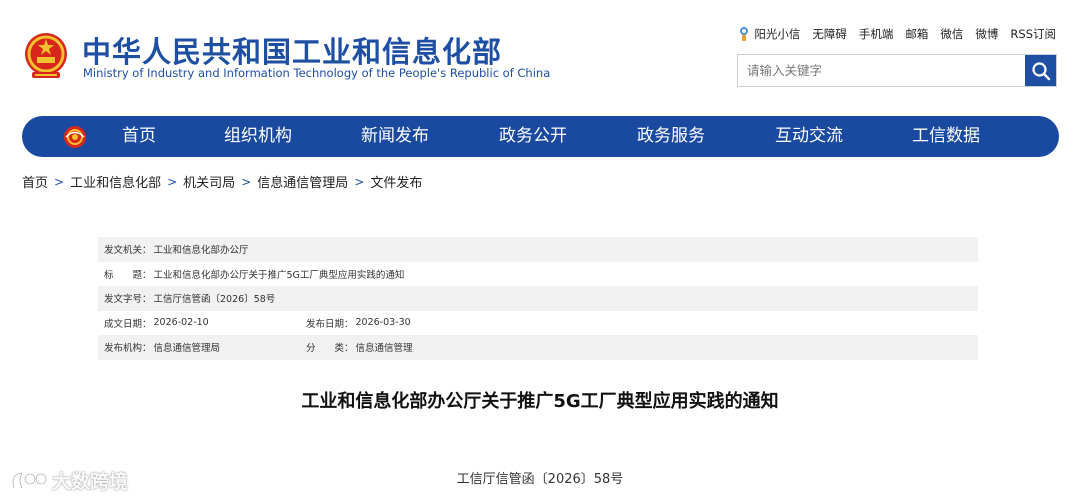 The width and height of the screenshot is (1080, 502). I want to click on search-box, so click(897, 70).